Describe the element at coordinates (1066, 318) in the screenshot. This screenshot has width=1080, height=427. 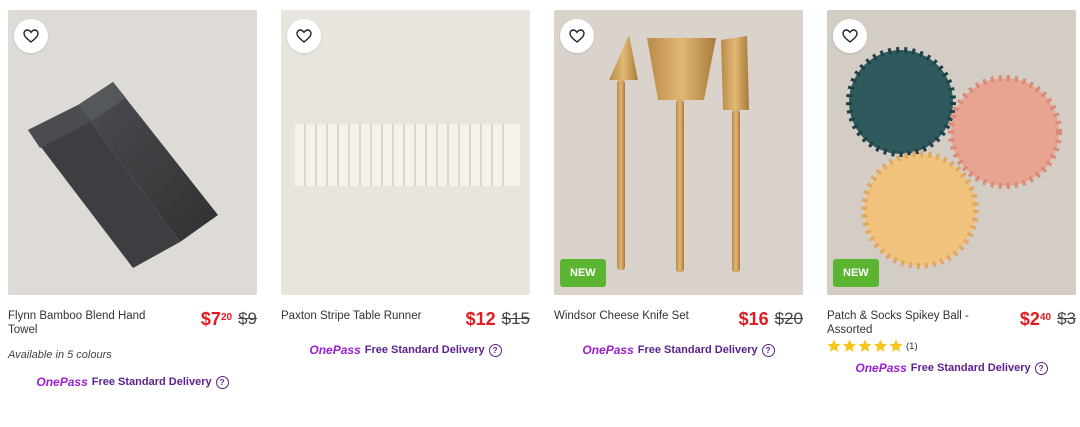
I see `was-price: $3` at that location.